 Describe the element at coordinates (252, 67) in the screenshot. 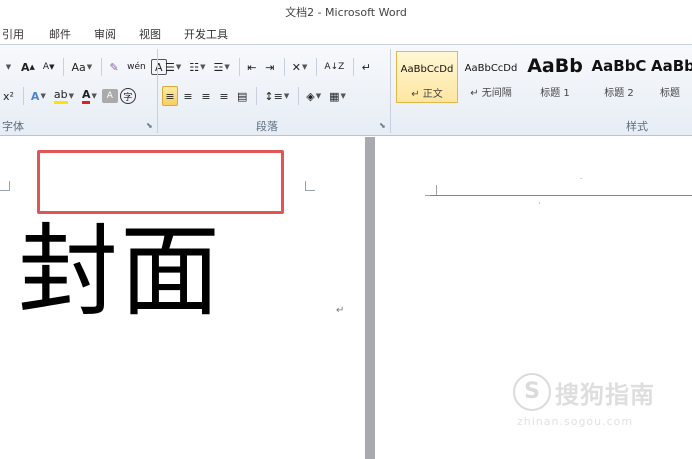

I see `decrease-indent-icon: ⇤` at that location.